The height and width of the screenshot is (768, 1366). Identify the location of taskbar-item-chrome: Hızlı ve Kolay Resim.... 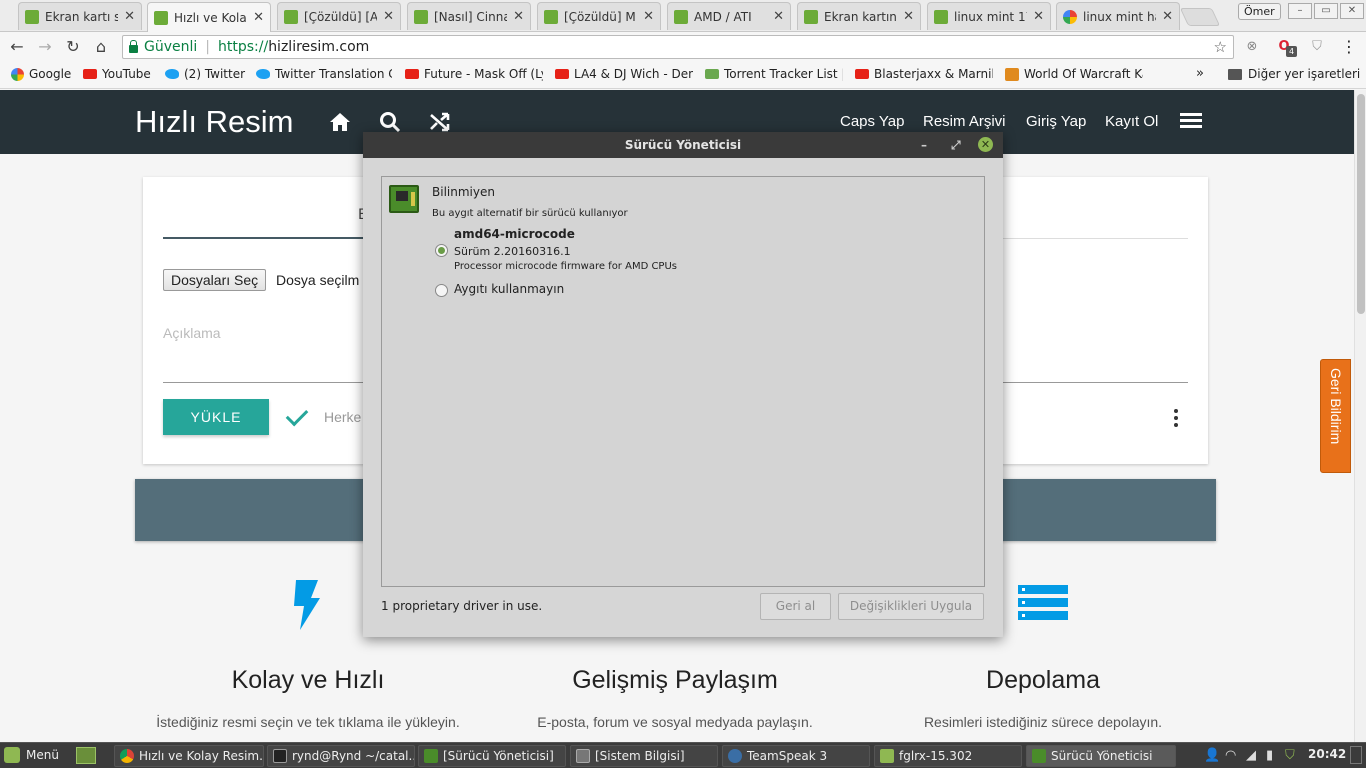
(189, 756).